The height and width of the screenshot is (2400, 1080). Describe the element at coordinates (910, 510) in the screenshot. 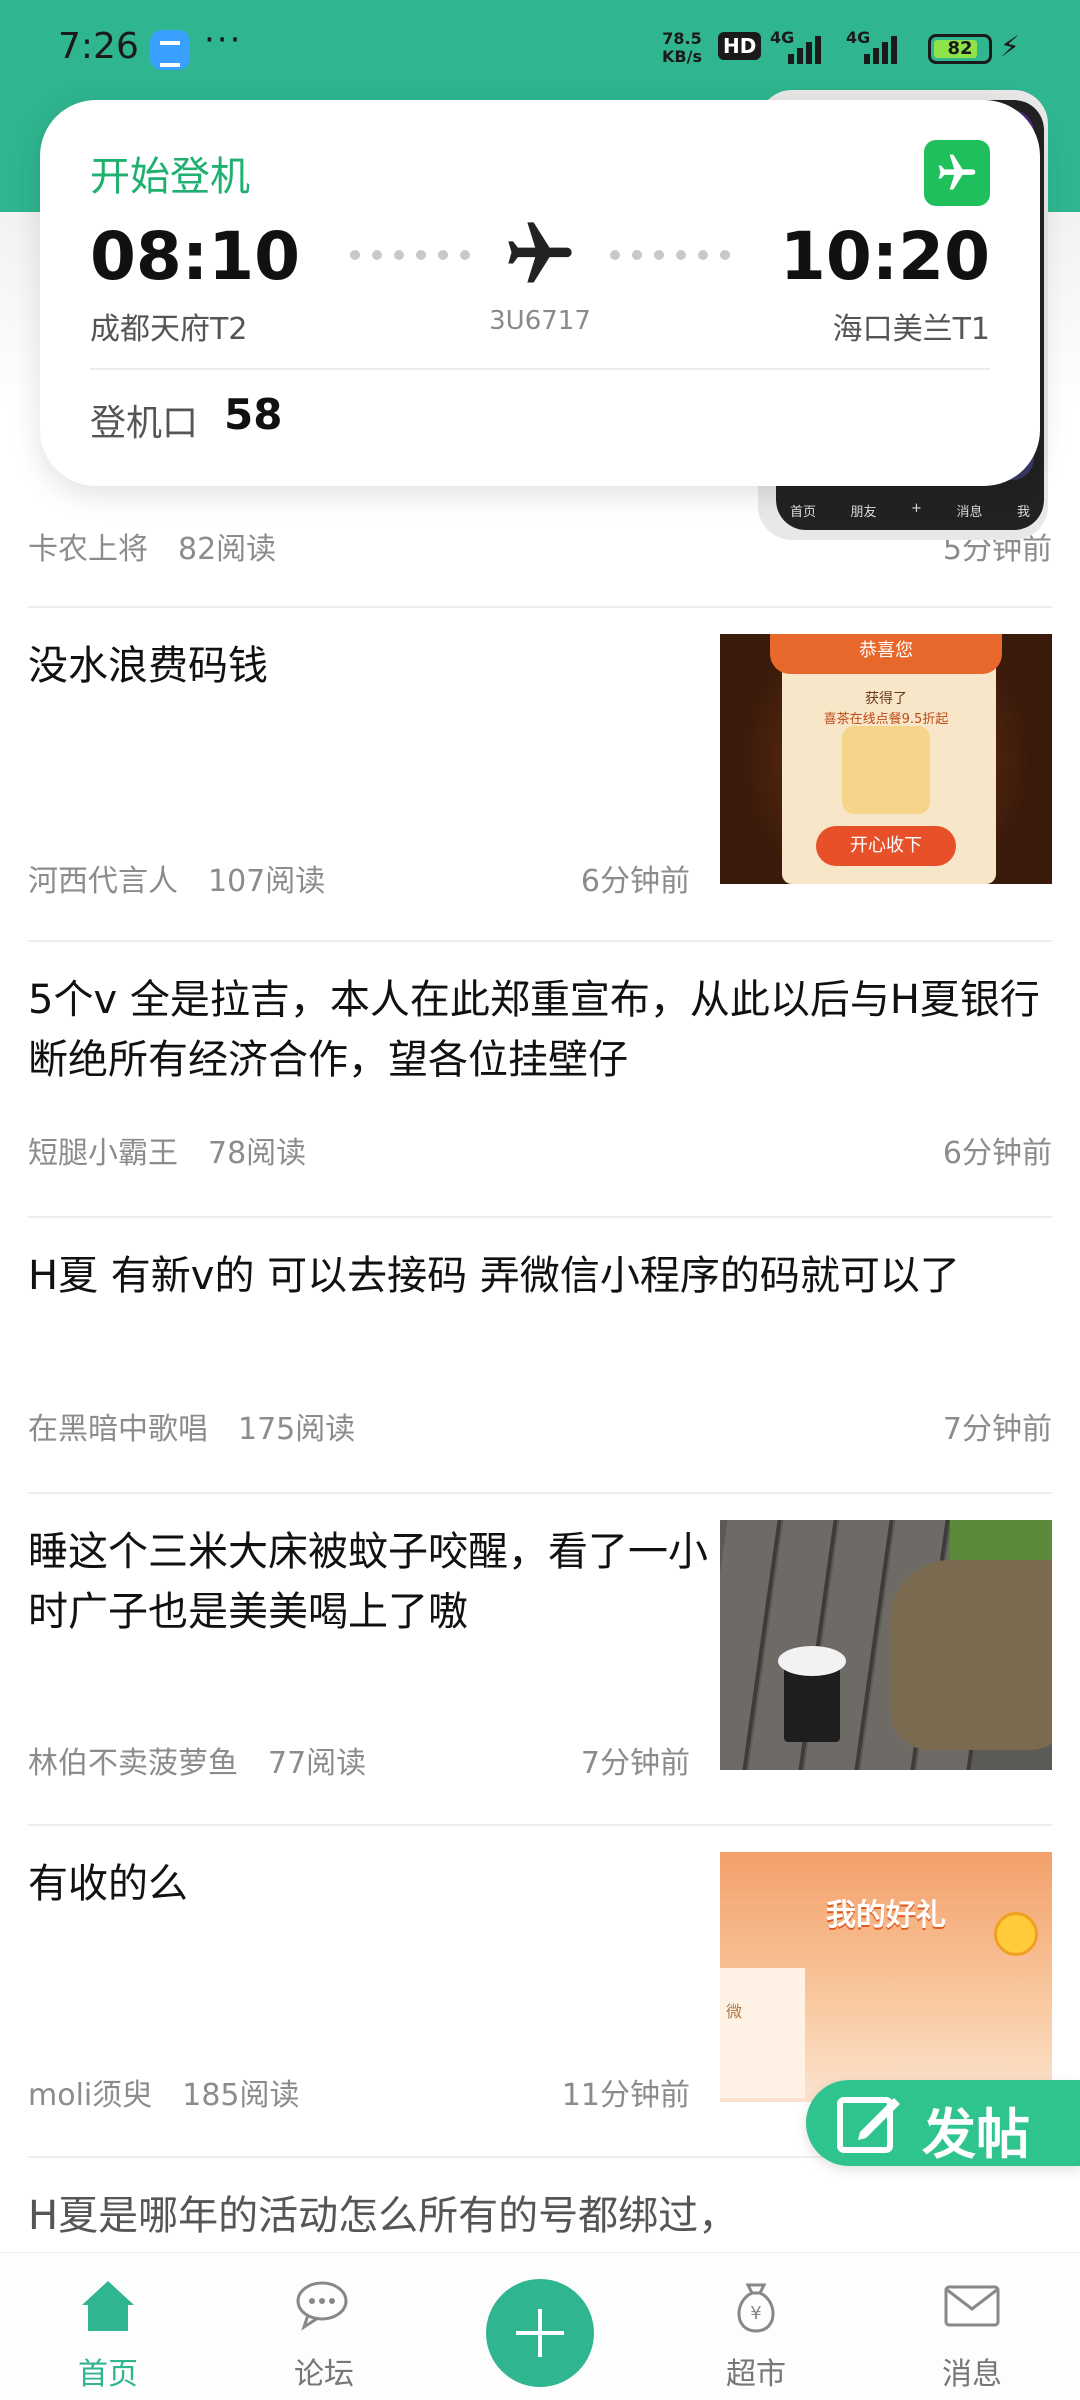

I see `preview-tabs: 首页 朋友 + 消息 我` at that location.